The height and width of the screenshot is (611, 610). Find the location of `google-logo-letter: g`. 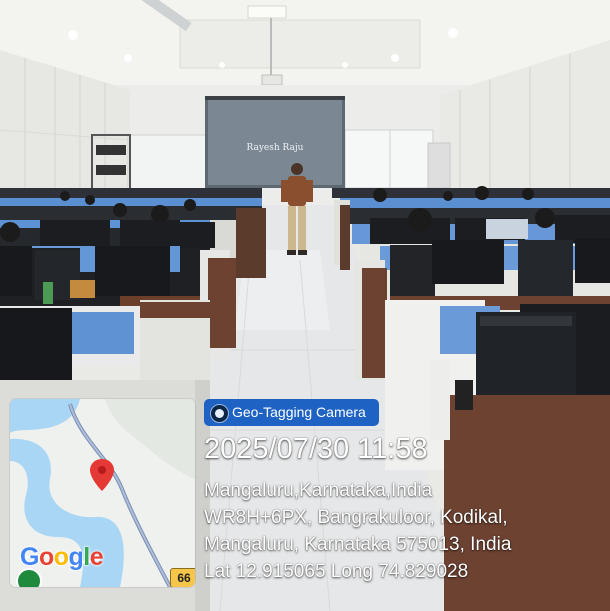

google-logo-letter: g is located at coordinates (76, 557).